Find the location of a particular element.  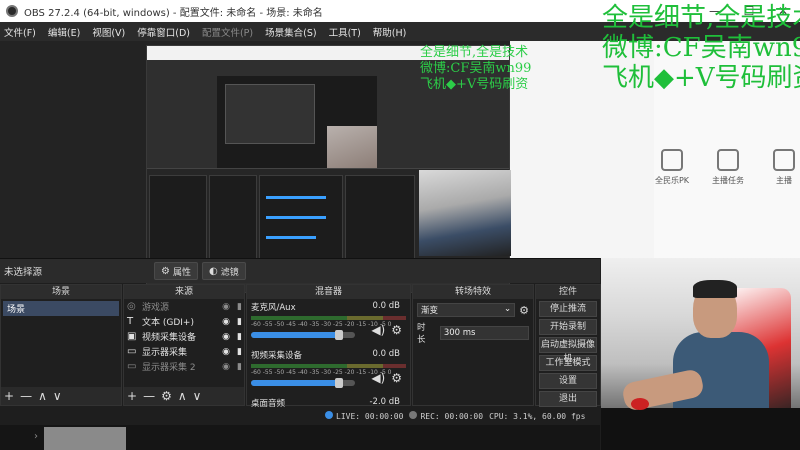

taskbar: › is located at coordinates (300, 437).